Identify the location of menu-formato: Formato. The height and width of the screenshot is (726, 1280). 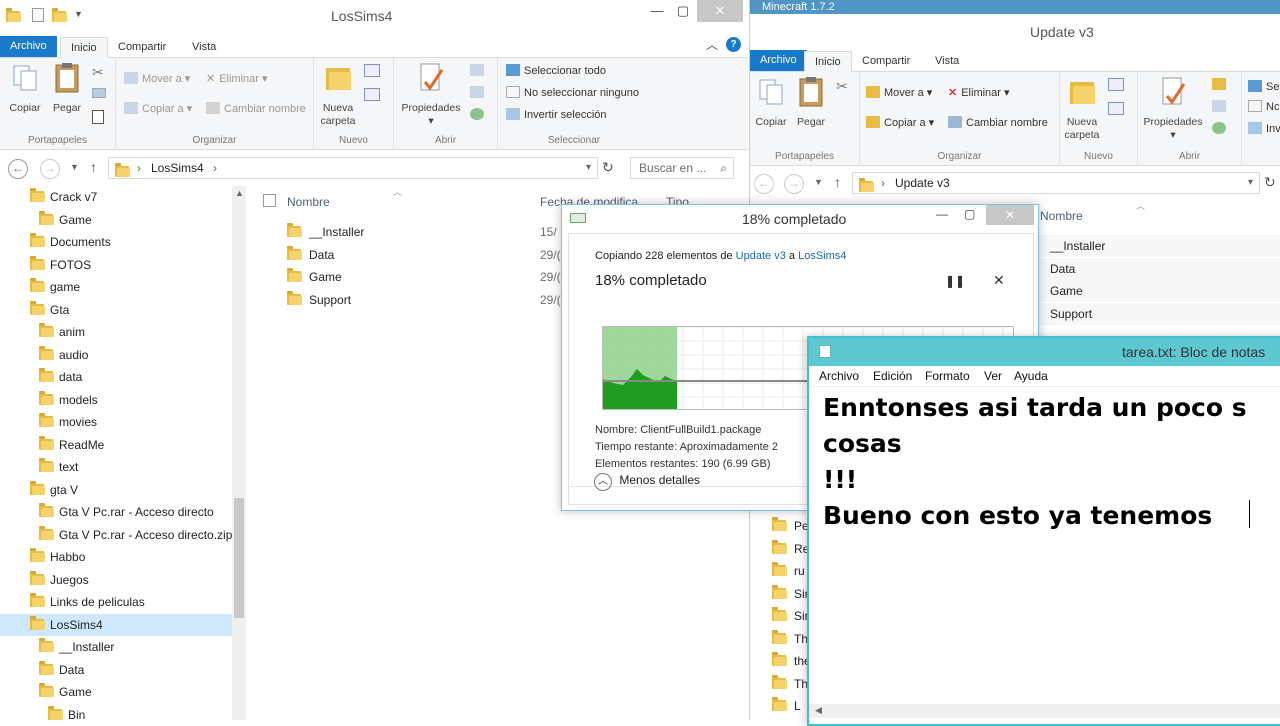
(947, 376).